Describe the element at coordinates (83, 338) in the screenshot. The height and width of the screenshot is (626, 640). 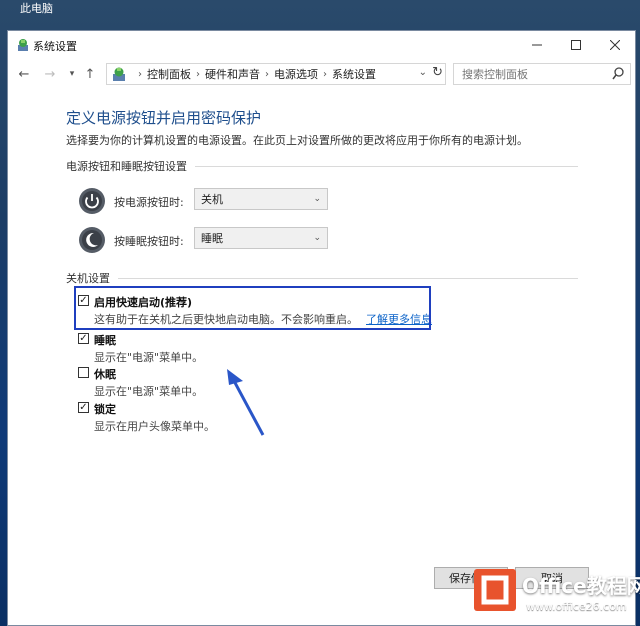
I see `sleep-checkbox: ✓` at that location.